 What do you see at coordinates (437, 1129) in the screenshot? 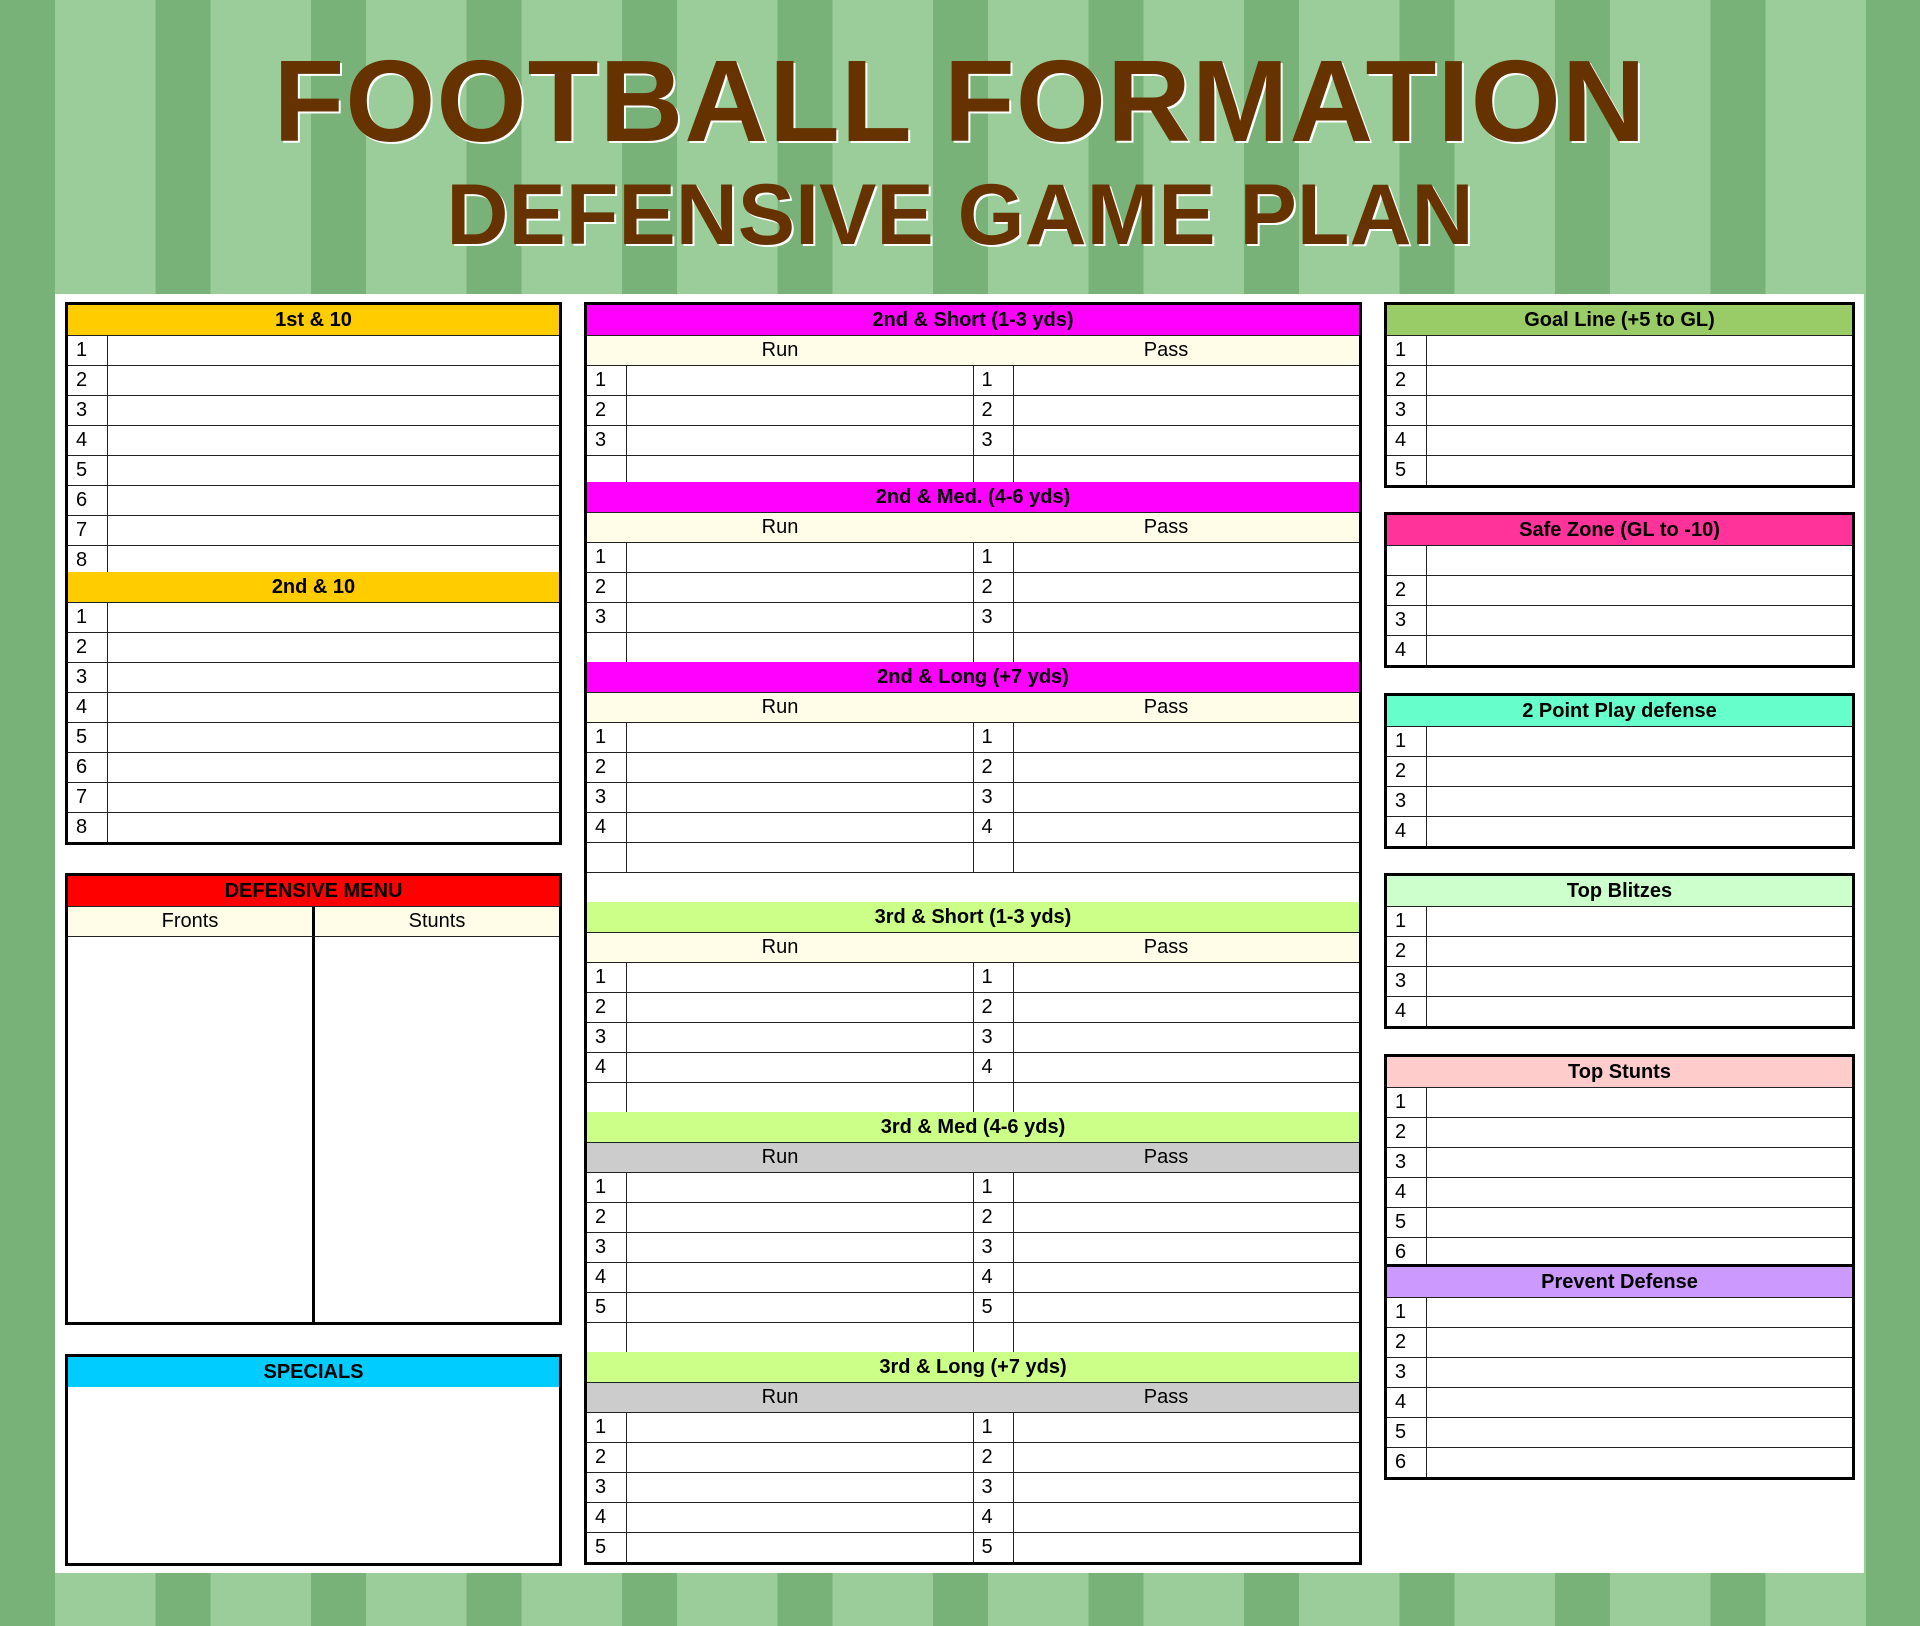
I see `stunts-area` at bounding box center [437, 1129].